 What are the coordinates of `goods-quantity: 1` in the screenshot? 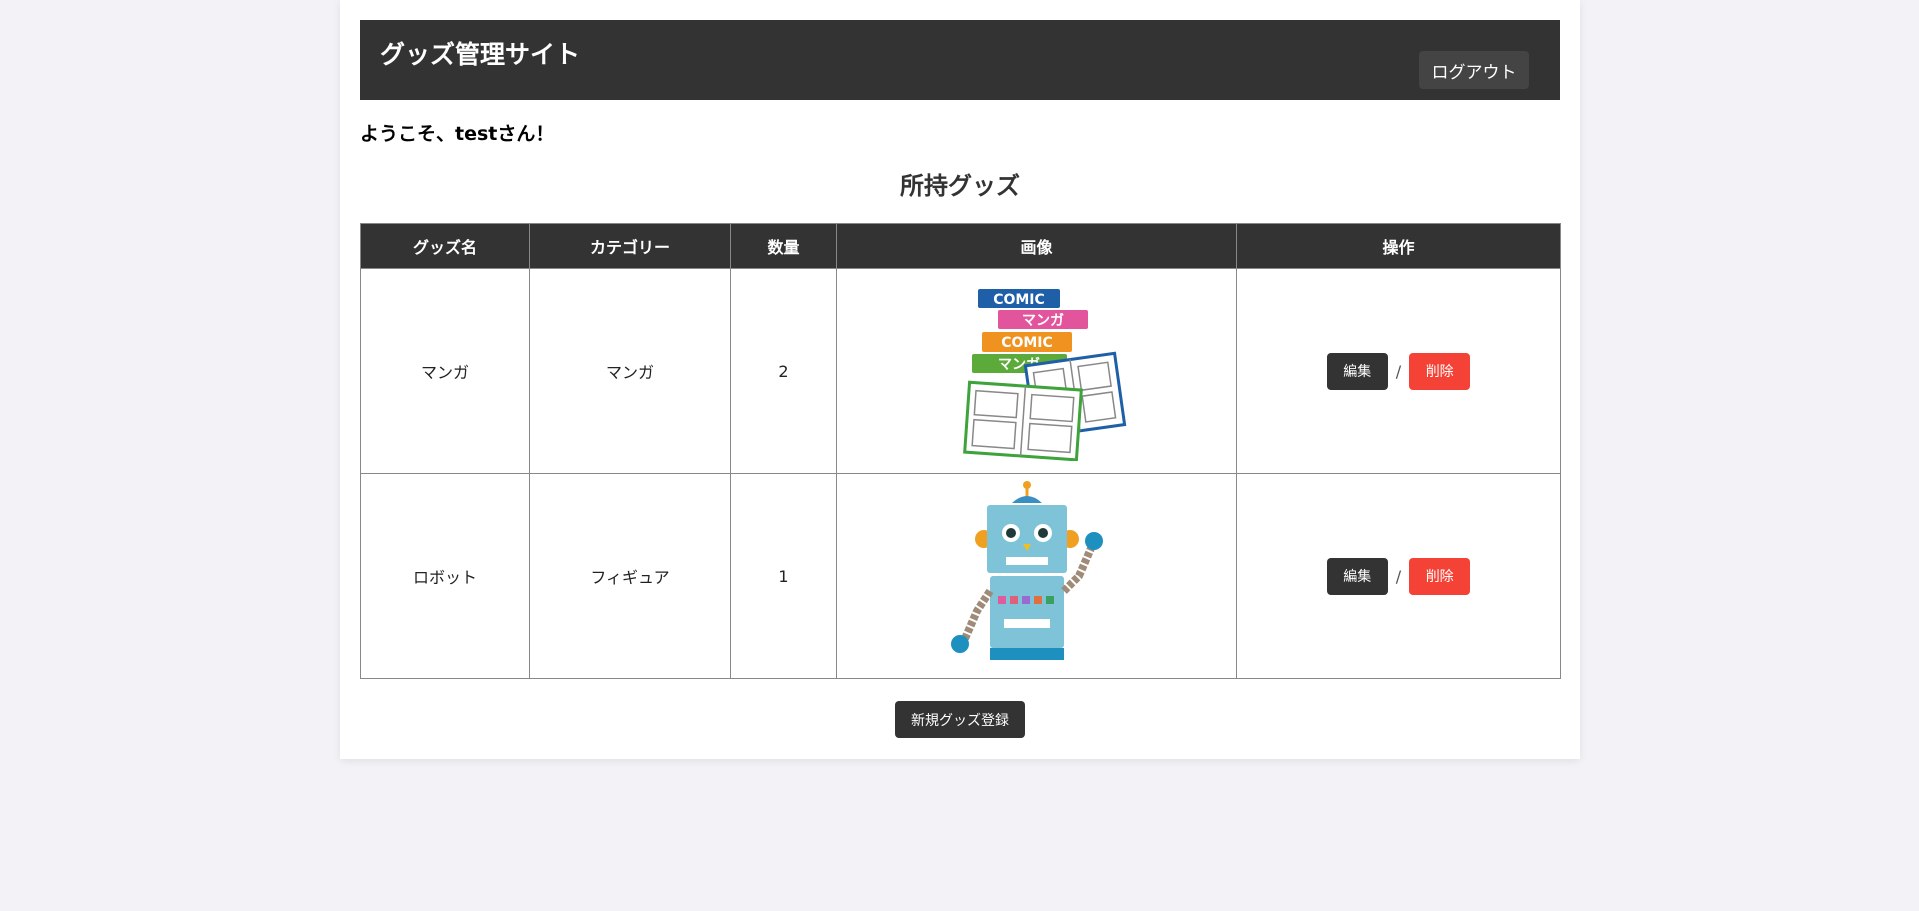 It's located at (783, 576).